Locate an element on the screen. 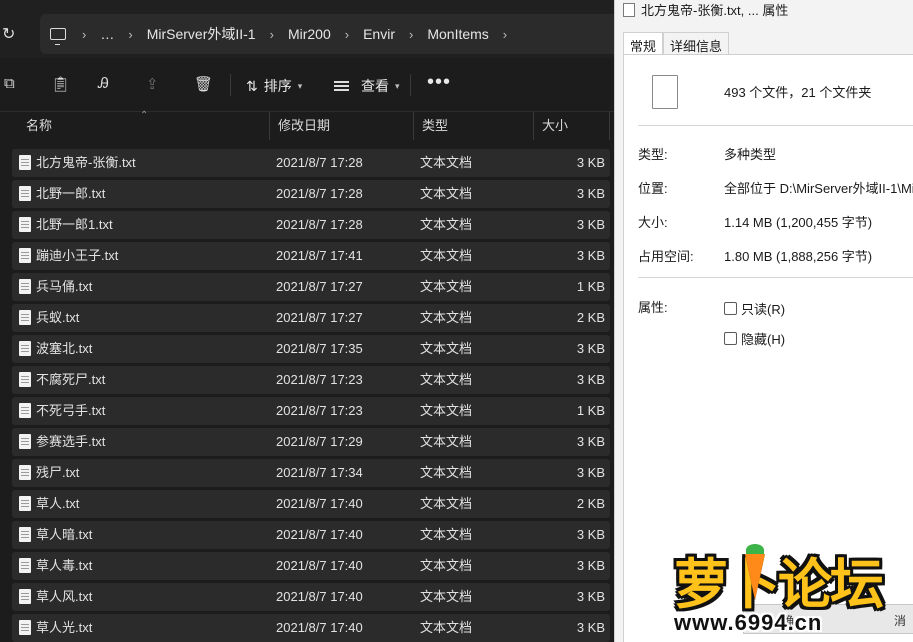 This screenshot has height=642, width=913. file-name: 不死弓手.txt is located at coordinates (71, 410).